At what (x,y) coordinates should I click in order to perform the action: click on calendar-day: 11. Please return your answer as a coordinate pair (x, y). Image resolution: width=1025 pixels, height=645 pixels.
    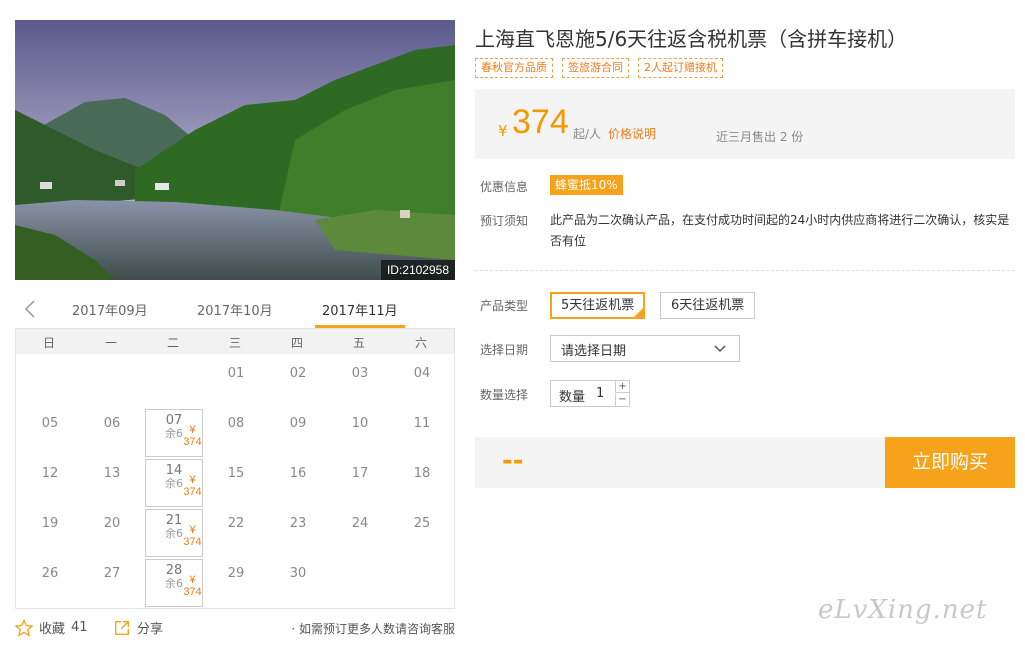
    Looking at the image, I should click on (422, 433).